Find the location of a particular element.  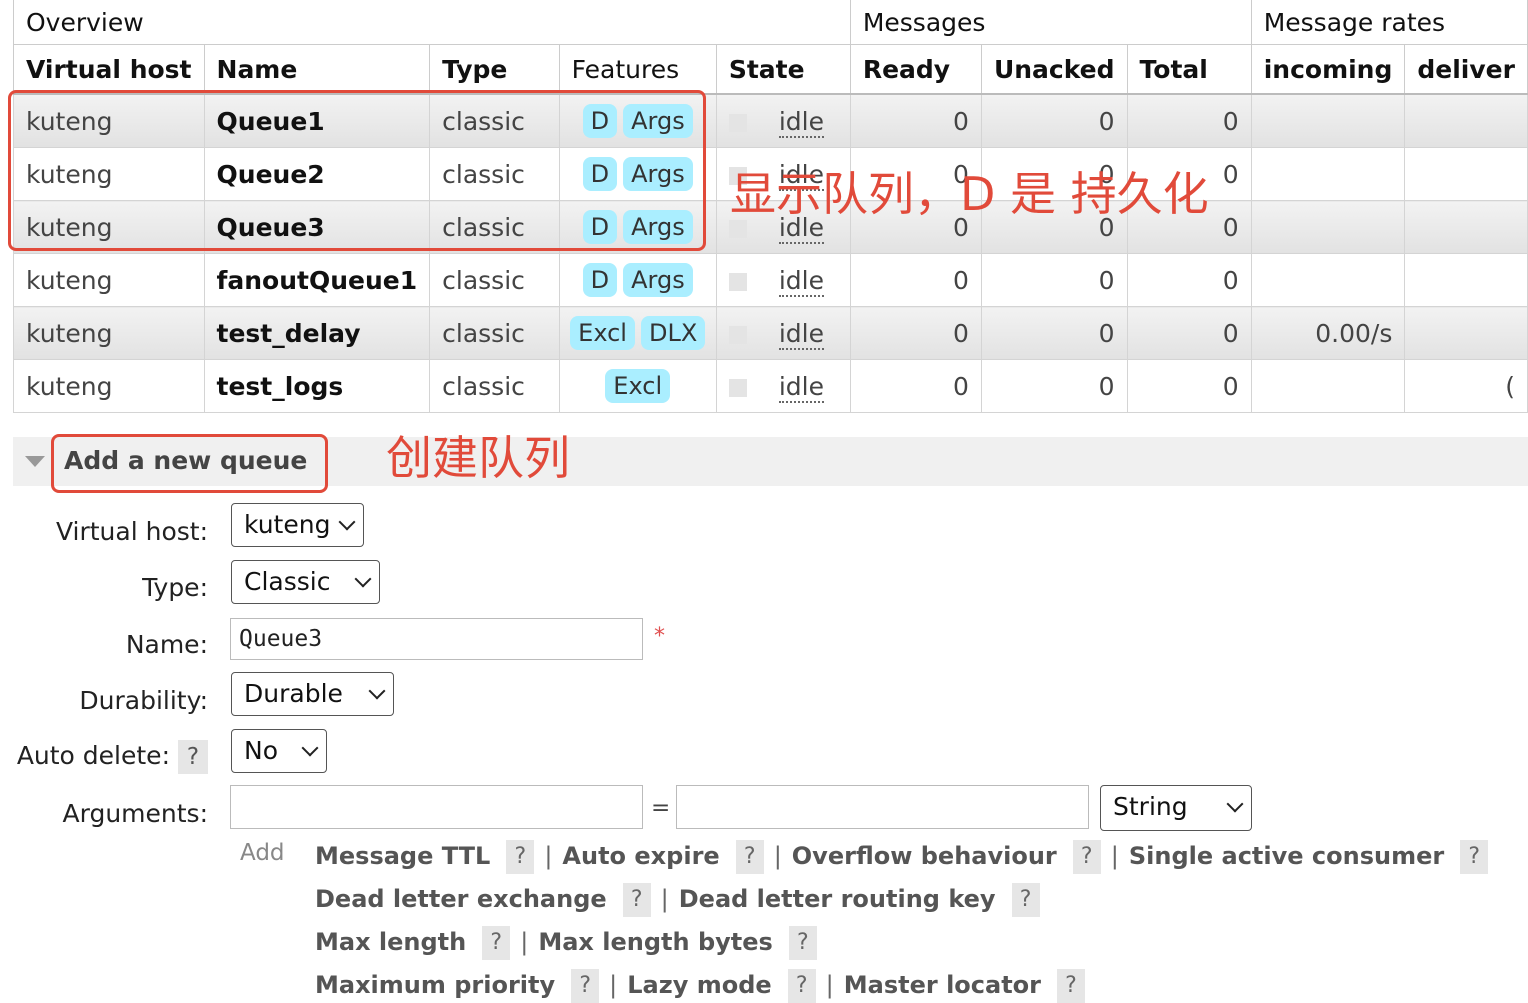

auto-delete-select: No is located at coordinates (279, 751).